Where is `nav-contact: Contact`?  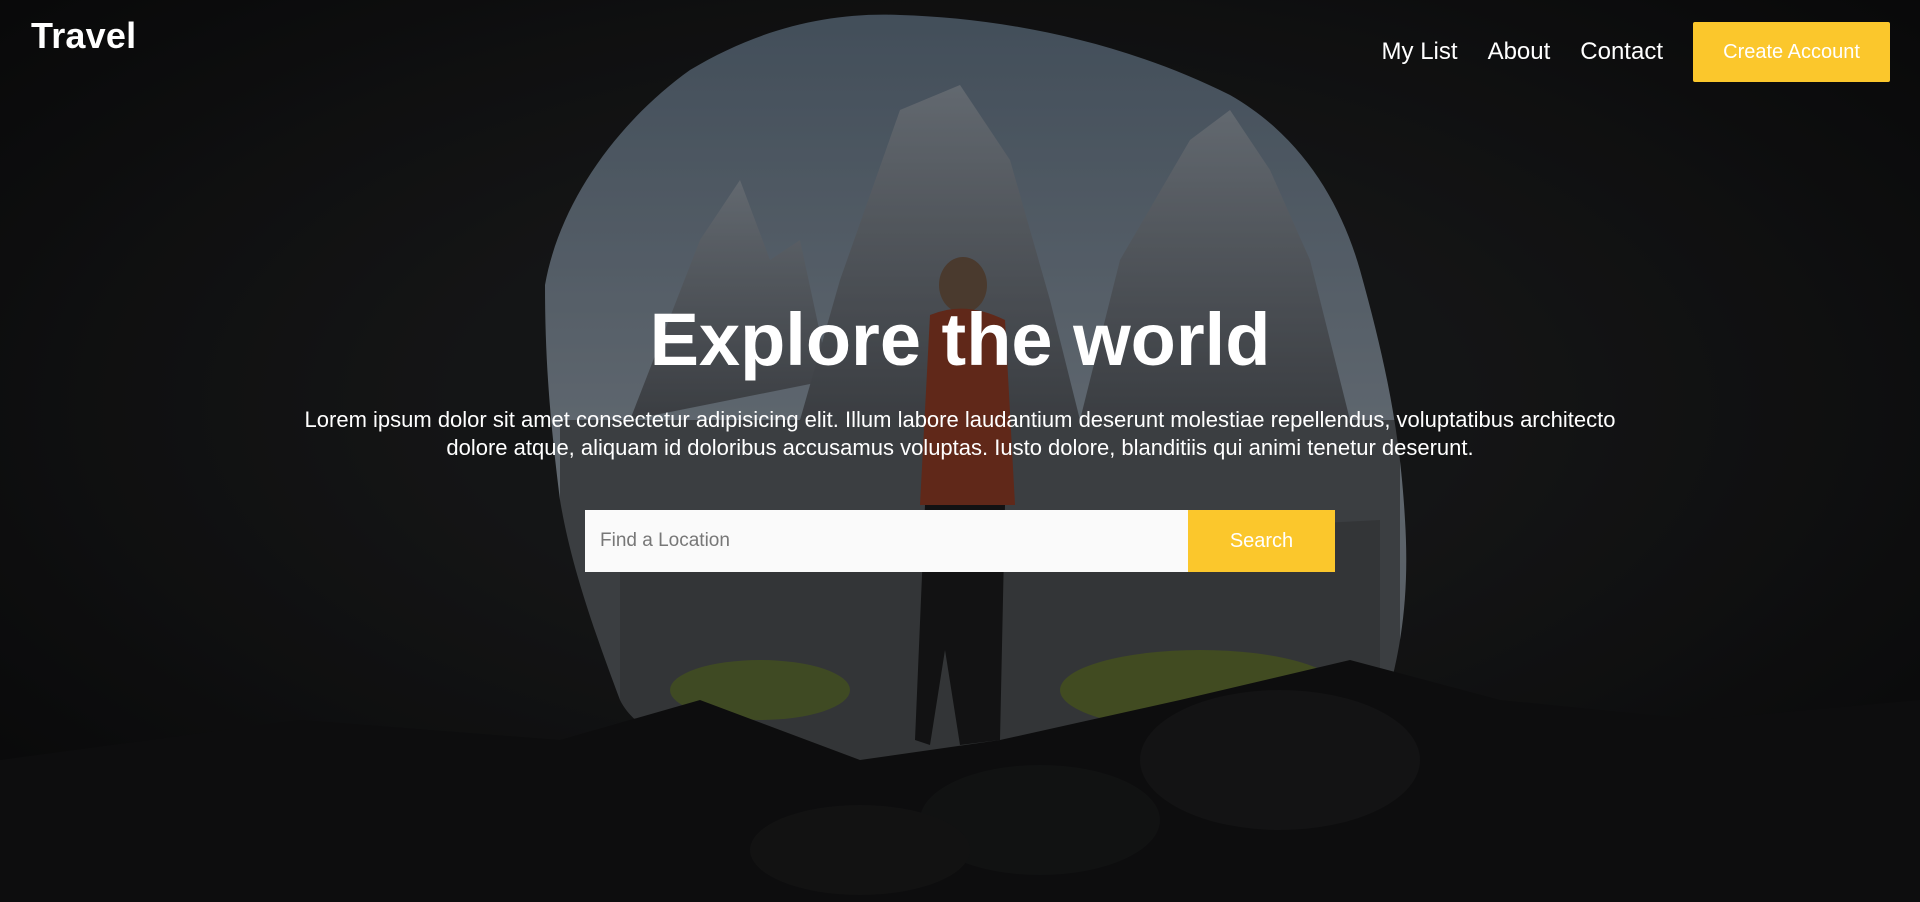 nav-contact: Contact is located at coordinates (1621, 52).